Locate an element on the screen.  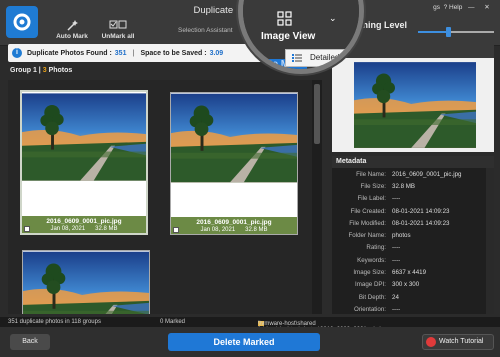
space-saved-value: 3.09 is located at coordinates (216, 53).